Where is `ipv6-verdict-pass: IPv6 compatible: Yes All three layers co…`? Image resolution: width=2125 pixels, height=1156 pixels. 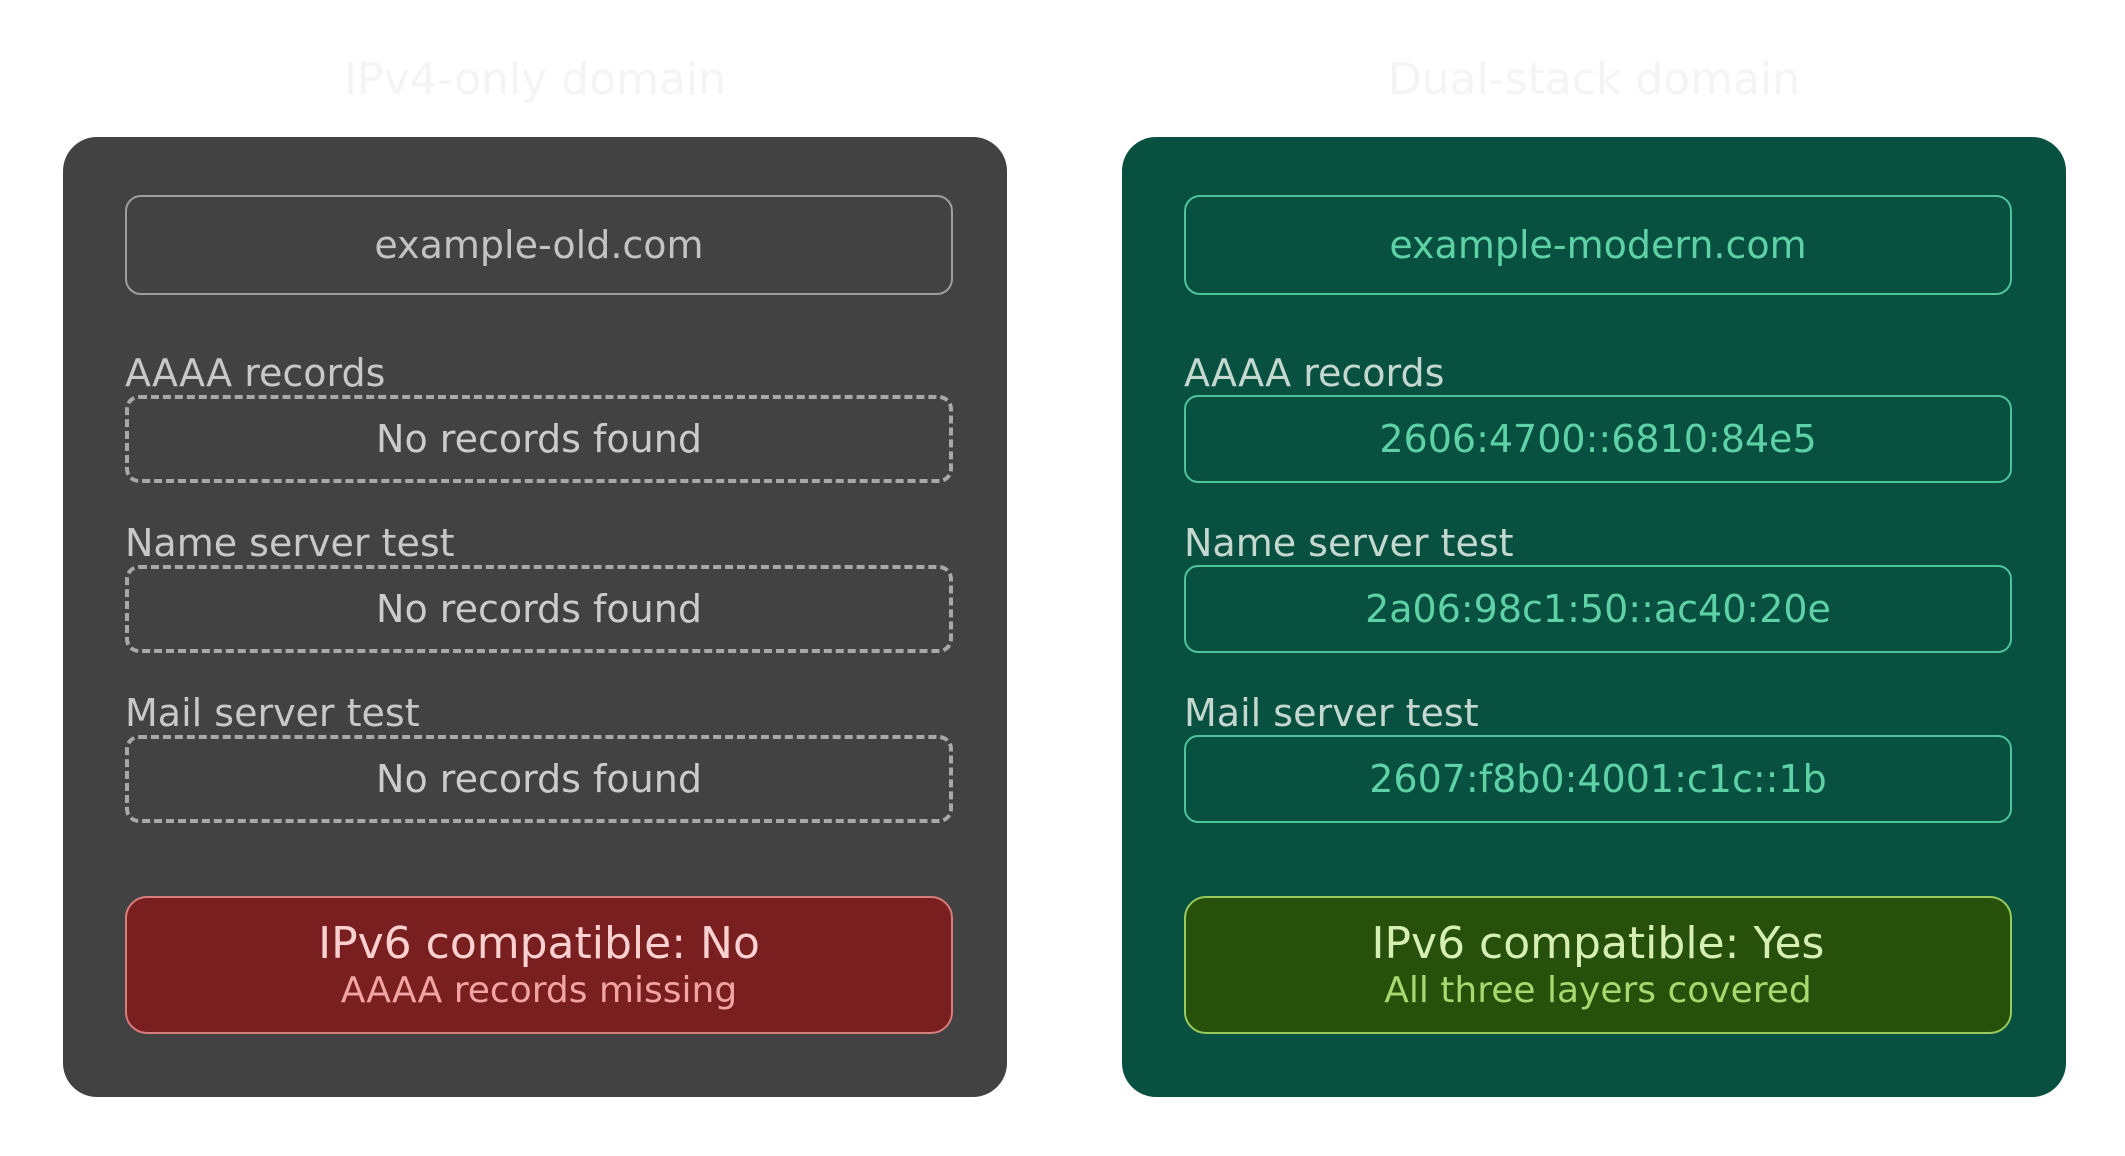
ipv6-verdict-pass: IPv6 compatible: Yes All three layers co… is located at coordinates (1598, 965).